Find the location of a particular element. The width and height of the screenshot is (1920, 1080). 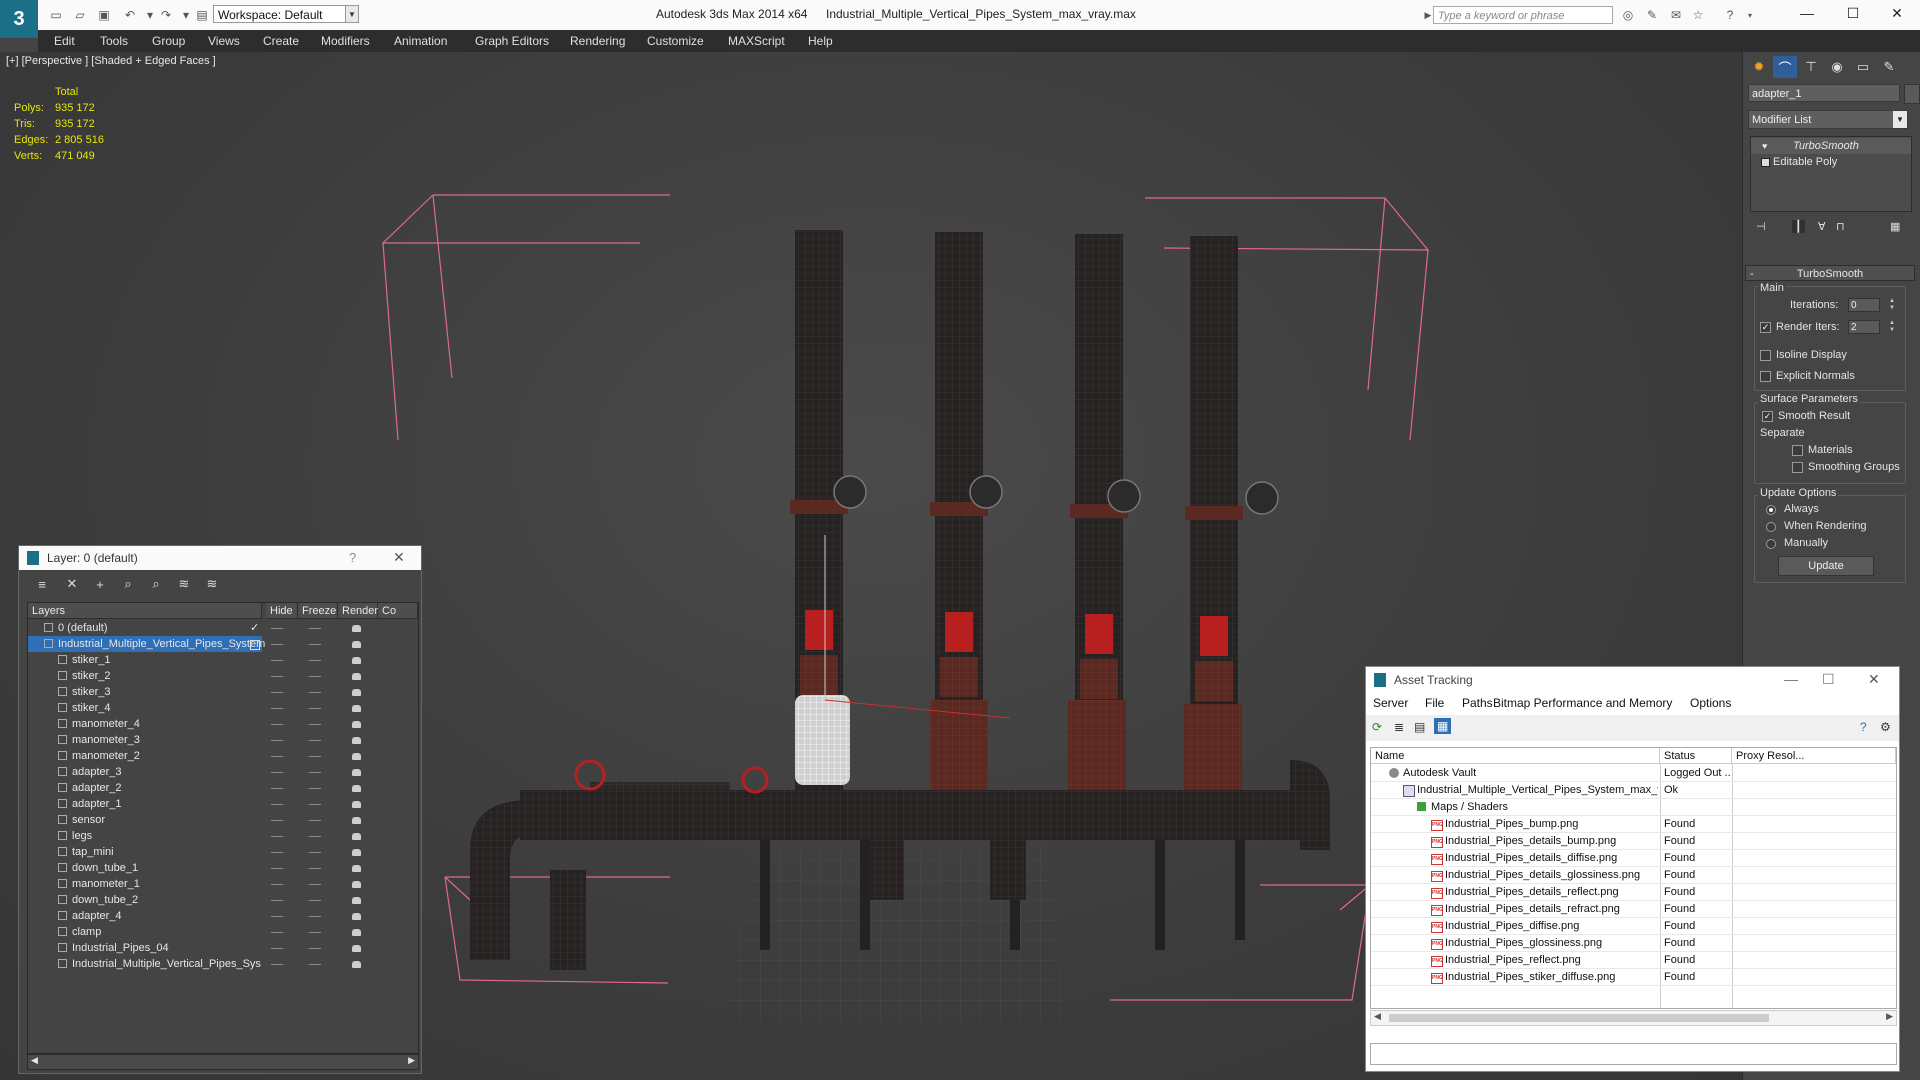

save-icon: ▣ is located at coordinates (104, 15).